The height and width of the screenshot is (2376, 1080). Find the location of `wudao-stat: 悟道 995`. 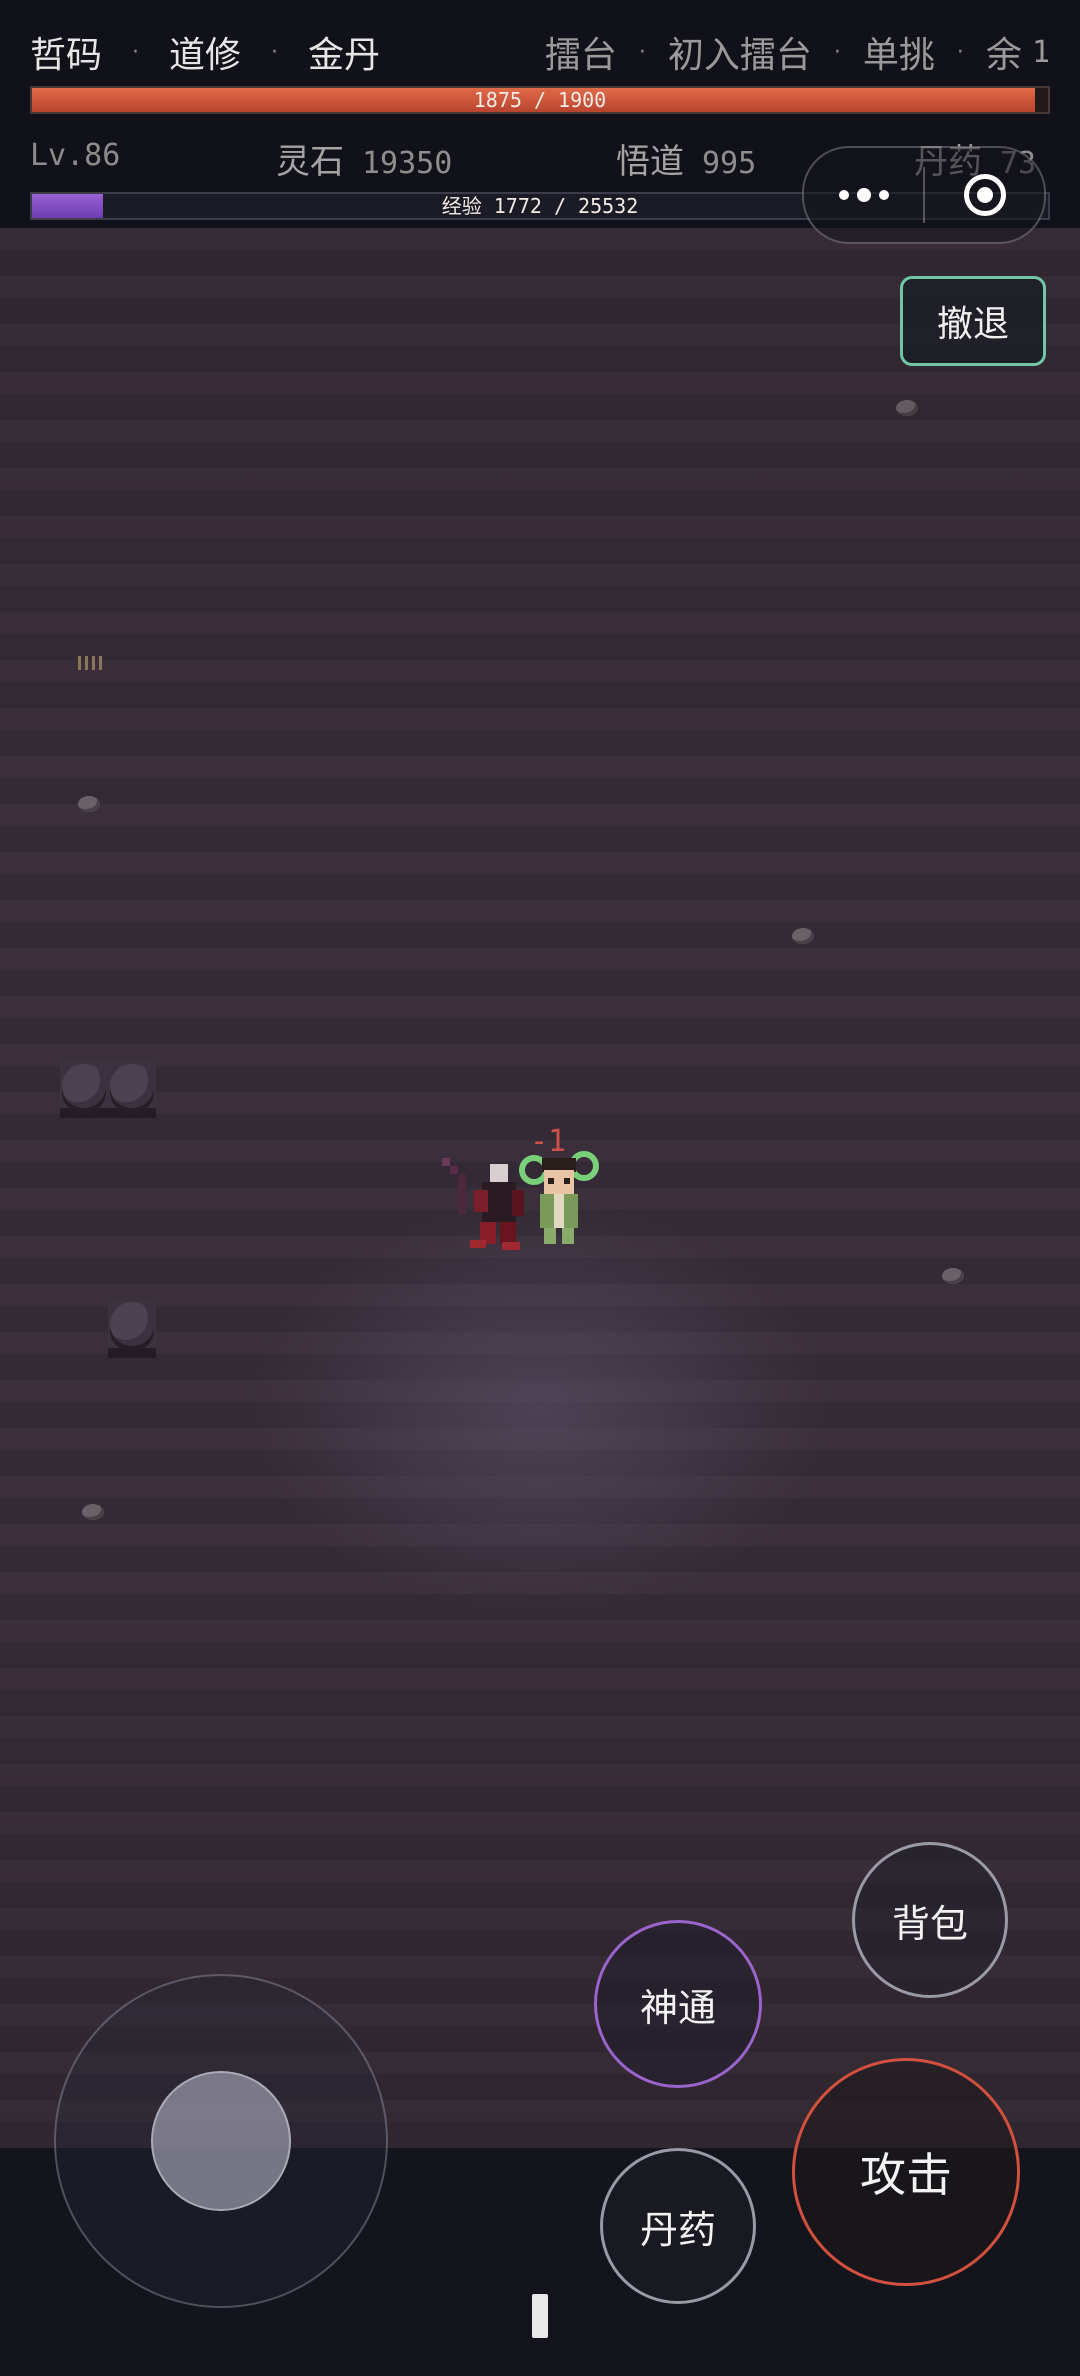

wudao-stat: 悟道 995 is located at coordinates (686, 158).